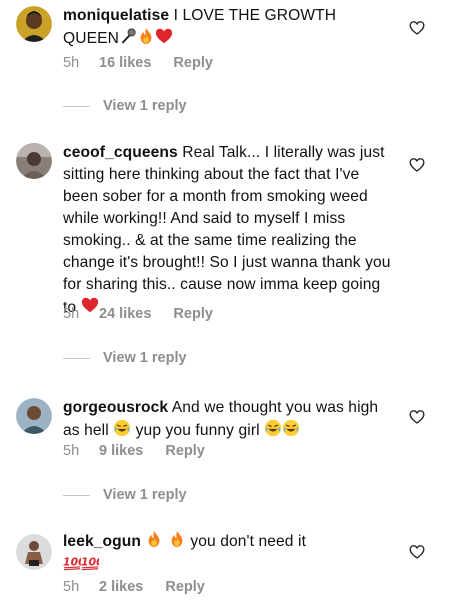  Describe the element at coordinates (116, 15) in the screenshot. I see `username: moniquelatise` at that location.